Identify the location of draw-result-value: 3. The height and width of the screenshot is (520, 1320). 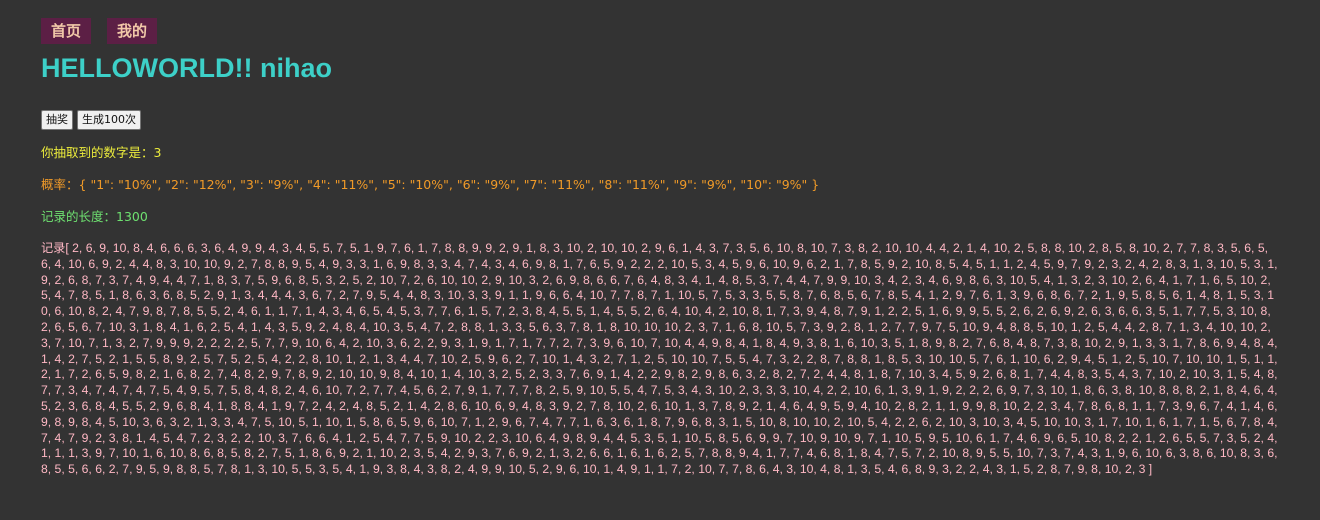
(157, 152).